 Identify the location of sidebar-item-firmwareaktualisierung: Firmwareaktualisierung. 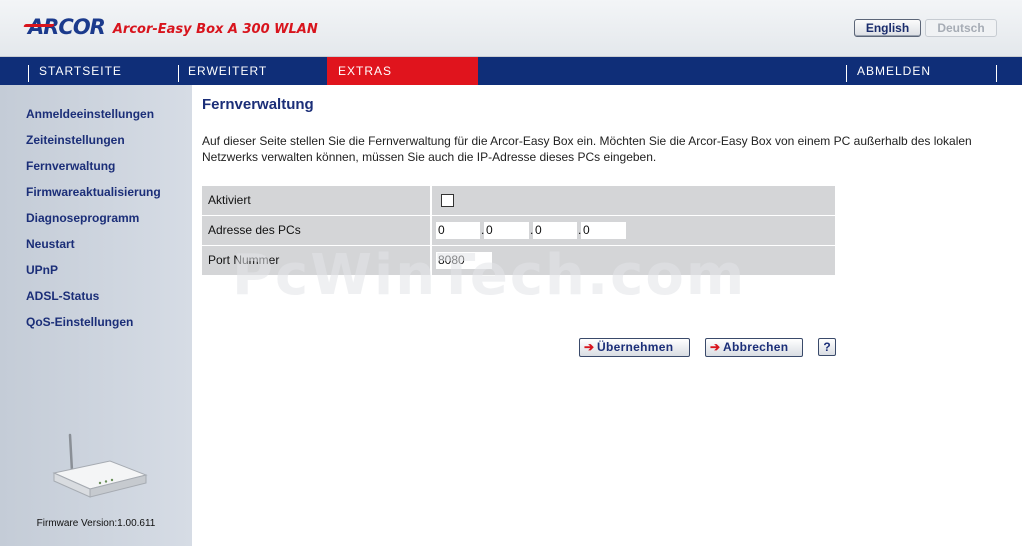
(93, 192).